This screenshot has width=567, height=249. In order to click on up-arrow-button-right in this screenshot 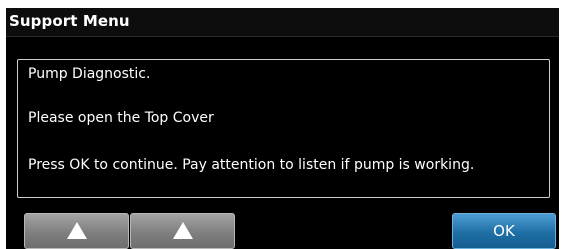, I will do `click(182, 231)`.